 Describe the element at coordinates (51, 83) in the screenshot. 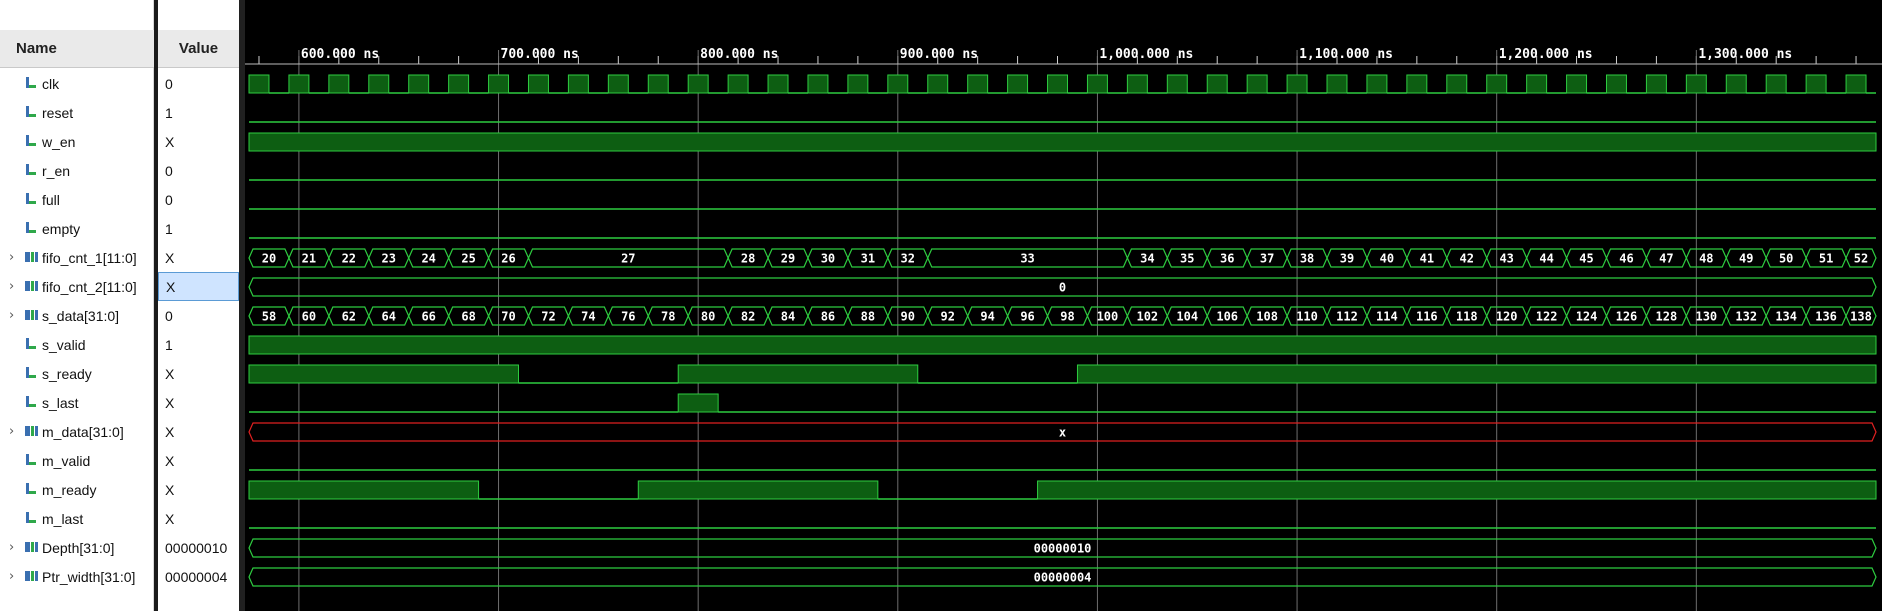

I see `signal-name: clk` at that location.